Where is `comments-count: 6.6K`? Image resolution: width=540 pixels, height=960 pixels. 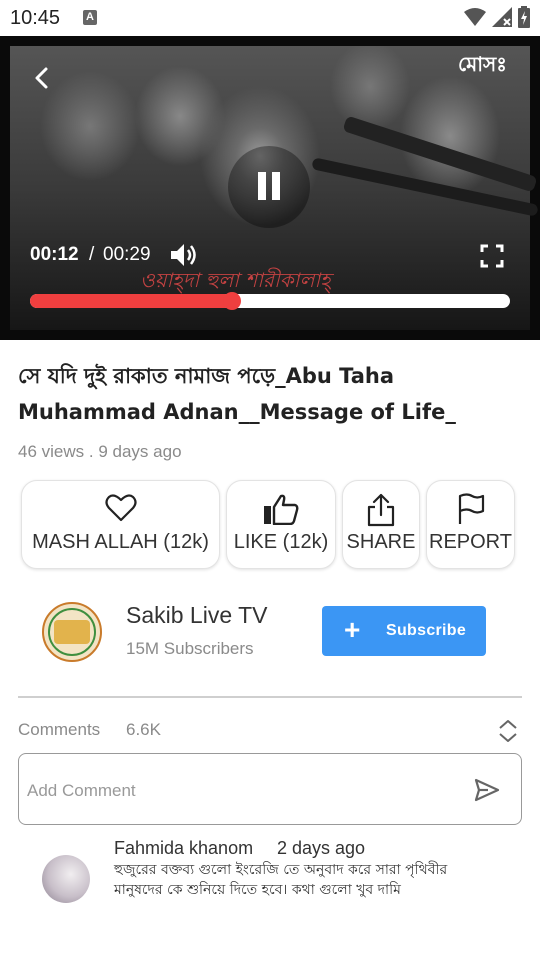
comments-count: 6.6K is located at coordinates (143, 729).